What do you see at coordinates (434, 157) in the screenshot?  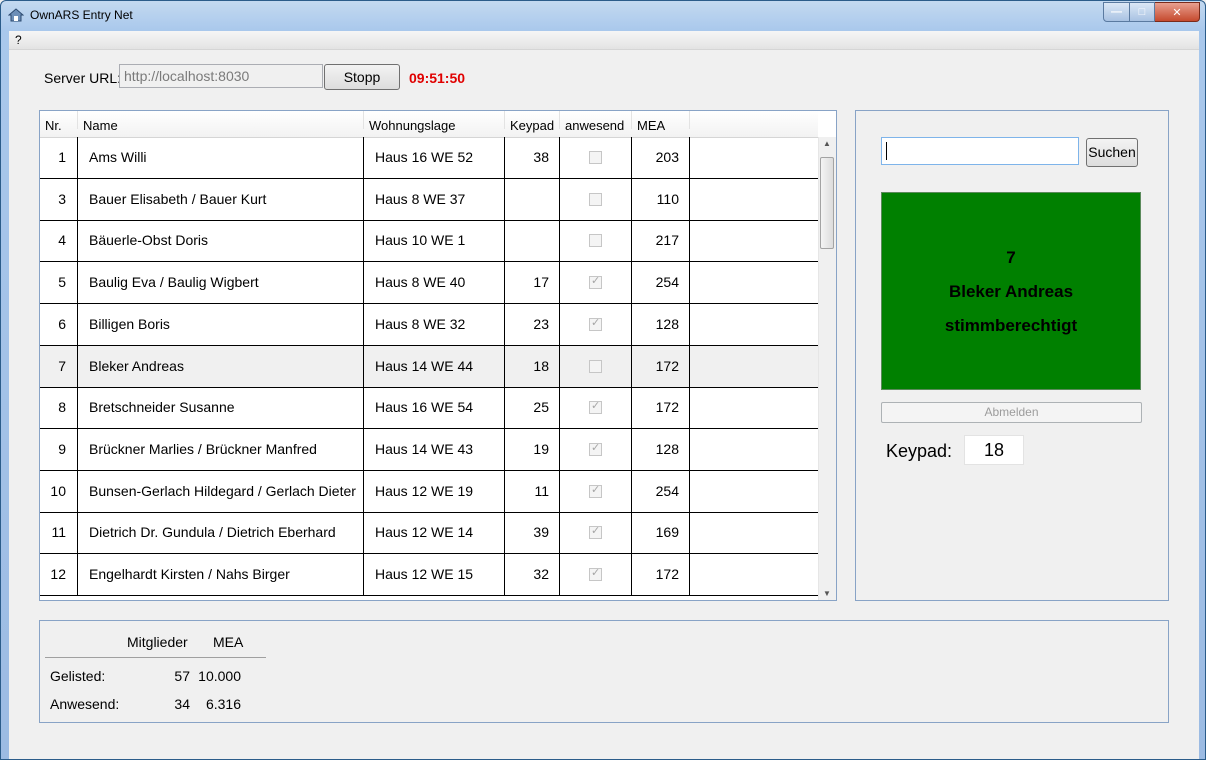 I see `cell-wohnungslage: Haus 16 WE 52` at bounding box center [434, 157].